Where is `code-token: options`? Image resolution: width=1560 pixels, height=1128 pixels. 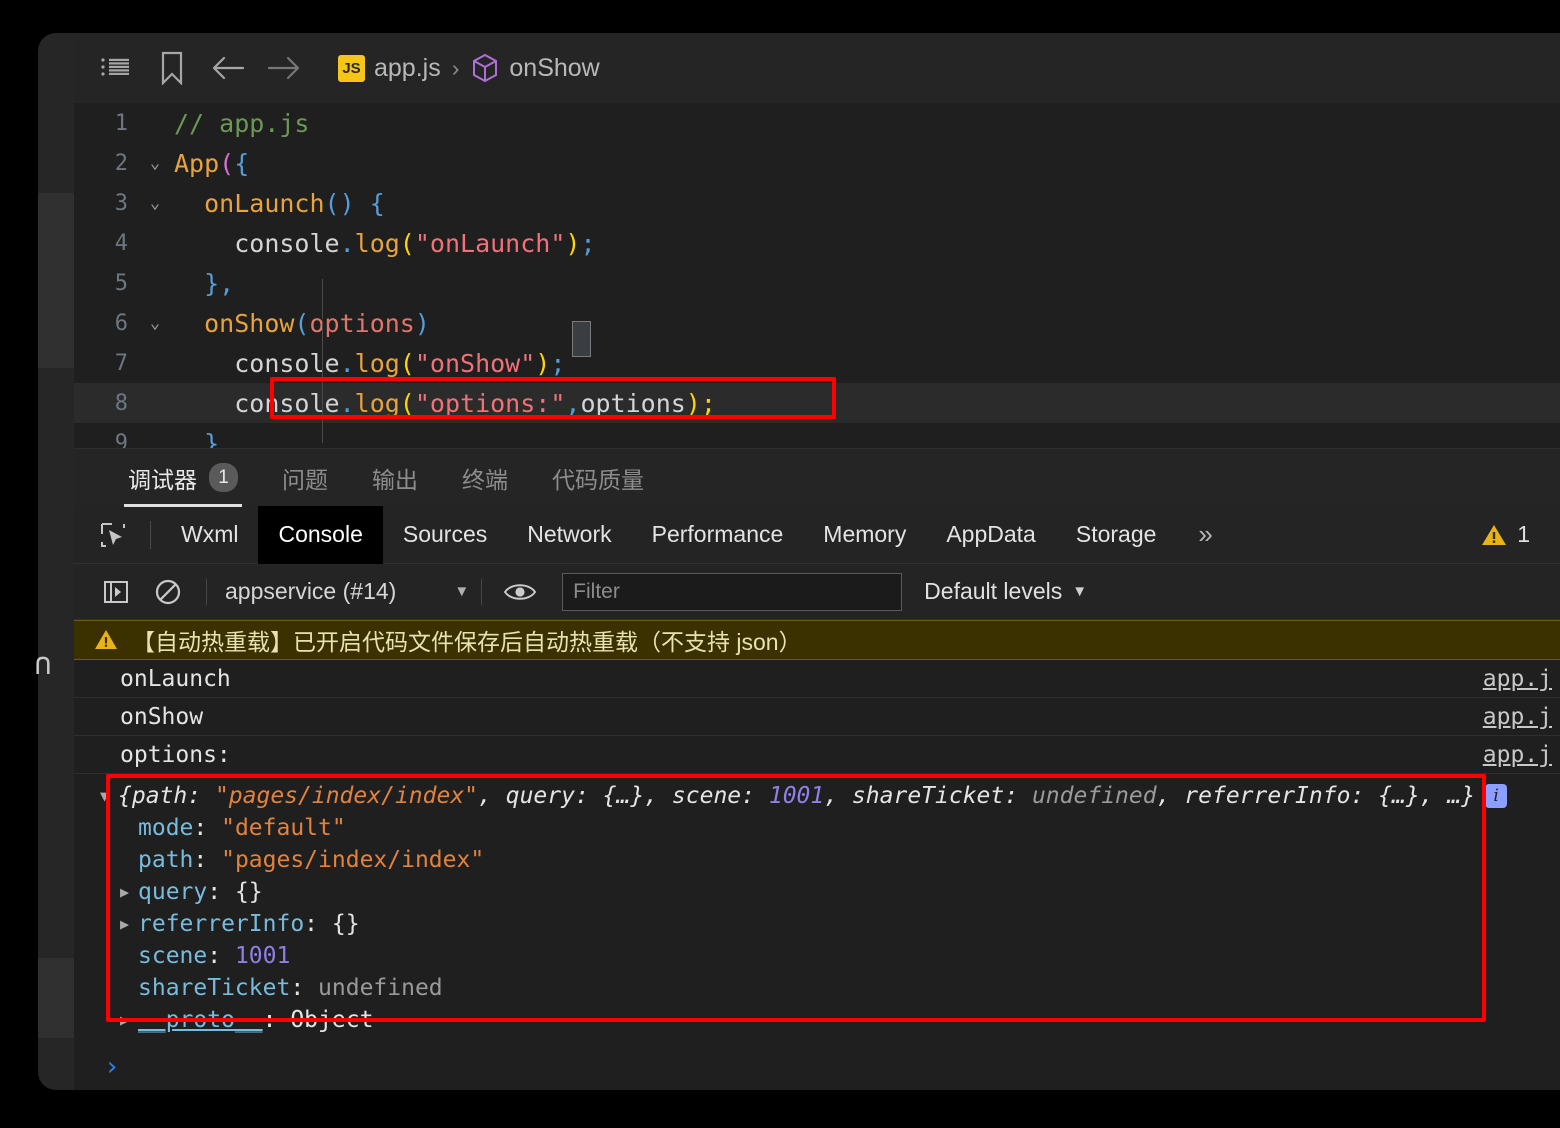 code-token: options is located at coordinates (633, 403).